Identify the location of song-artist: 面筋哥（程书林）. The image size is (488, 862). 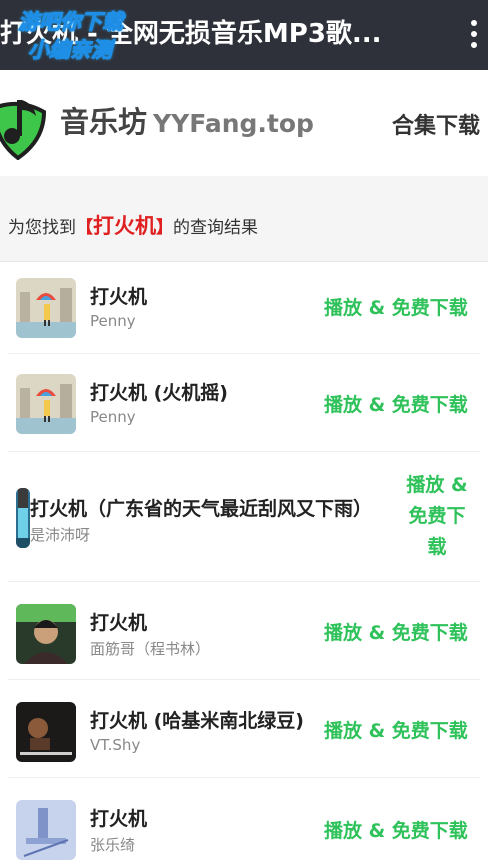
(150, 649).